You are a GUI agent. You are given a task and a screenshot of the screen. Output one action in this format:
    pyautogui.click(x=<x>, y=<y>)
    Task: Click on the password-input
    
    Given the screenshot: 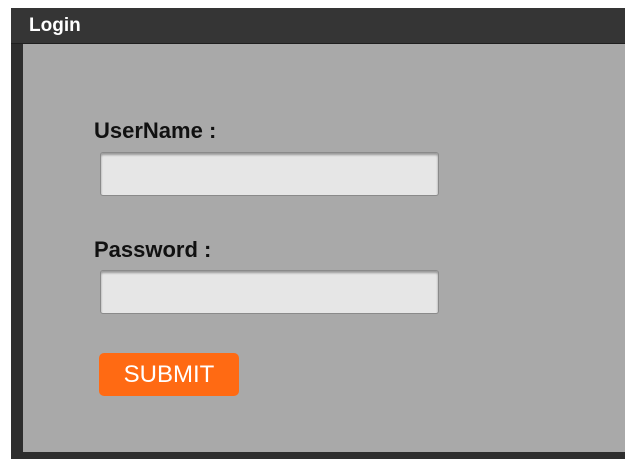 What is the action you would take?
    pyautogui.click(x=269, y=292)
    